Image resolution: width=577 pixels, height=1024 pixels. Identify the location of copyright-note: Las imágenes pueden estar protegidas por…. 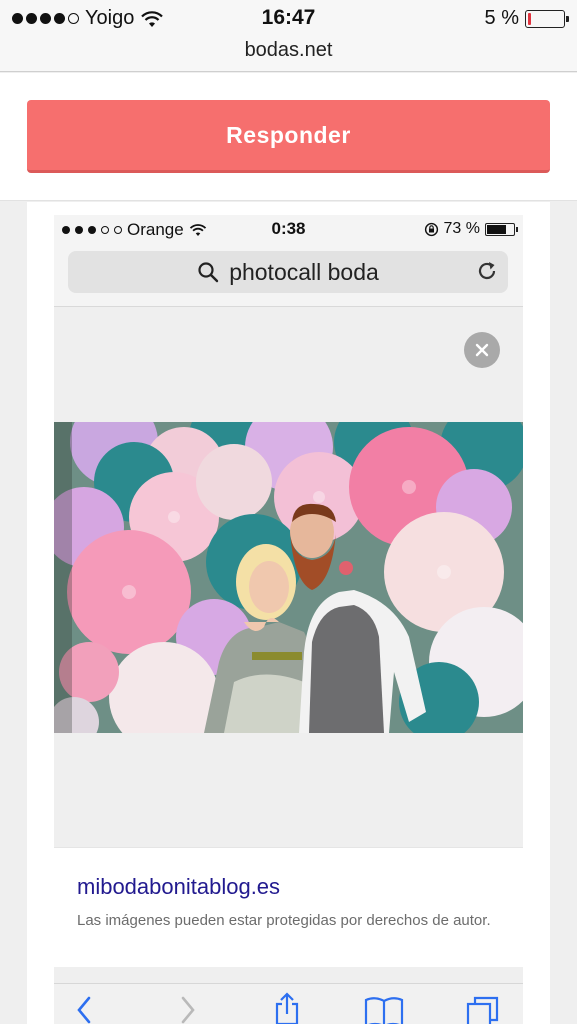
(284, 920).